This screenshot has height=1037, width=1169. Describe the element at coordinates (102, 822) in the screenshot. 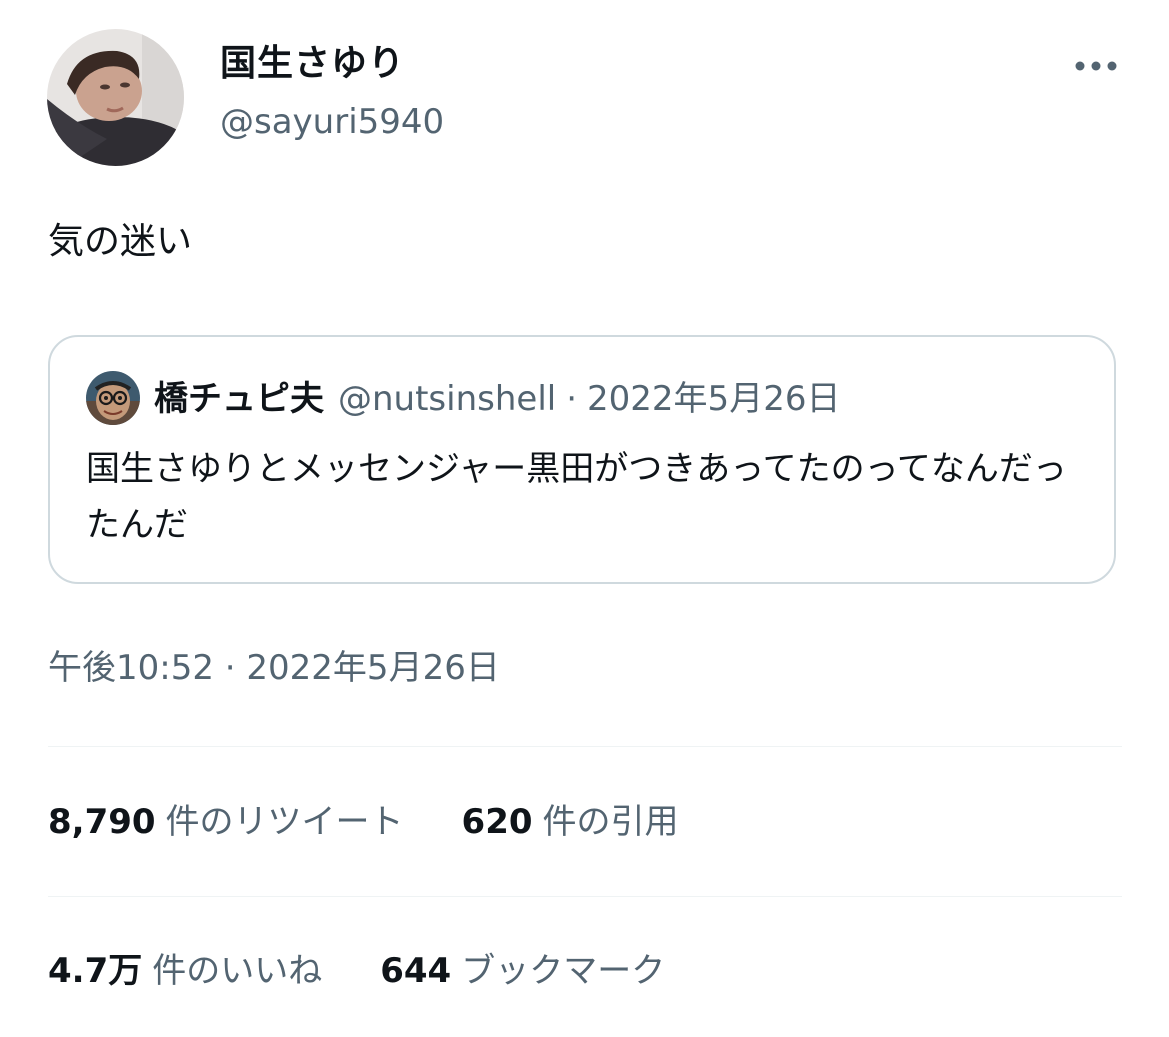

I see `retweet-count: 8,790` at that location.